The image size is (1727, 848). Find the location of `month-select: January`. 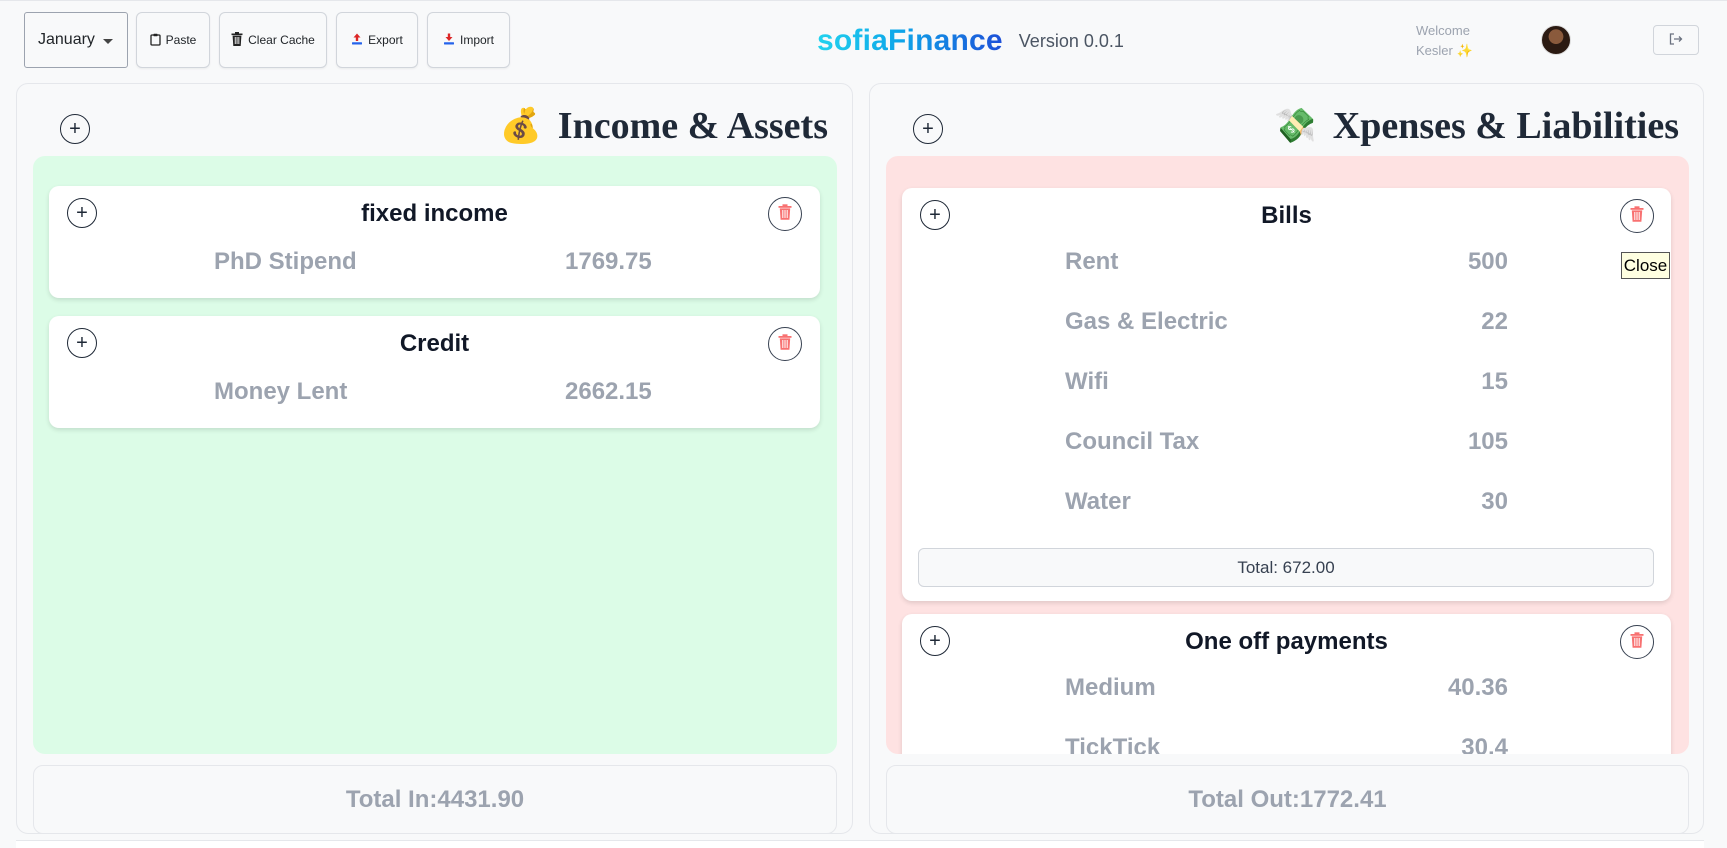

month-select: January is located at coordinates (76, 40).